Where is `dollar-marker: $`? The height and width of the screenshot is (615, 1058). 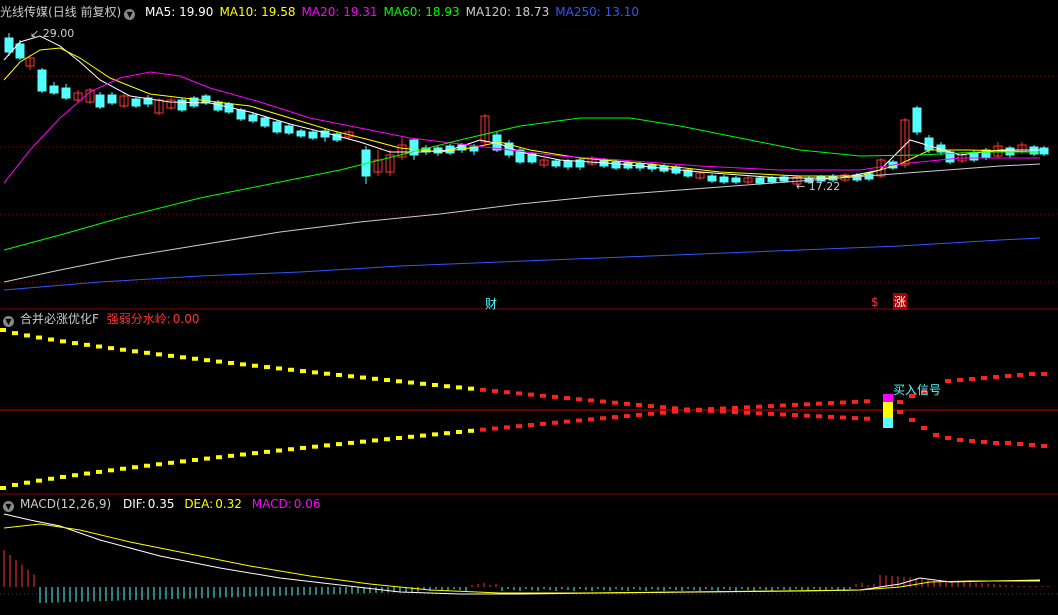 dollar-marker: $ is located at coordinates (875, 302).